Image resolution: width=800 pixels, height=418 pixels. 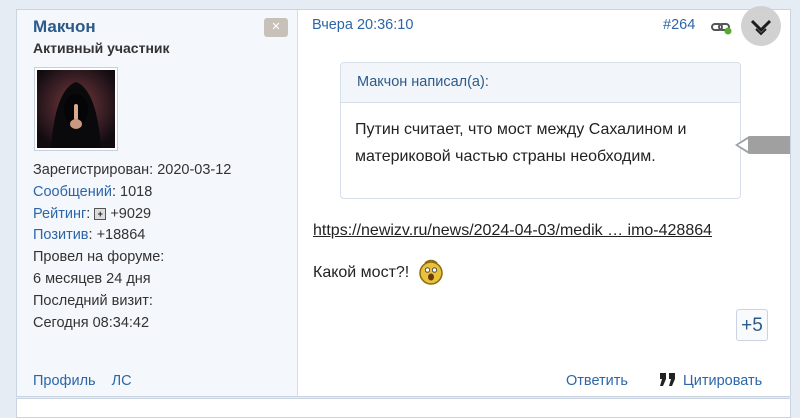 I want to click on quote-button: Цитировать, so click(x=710, y=382).